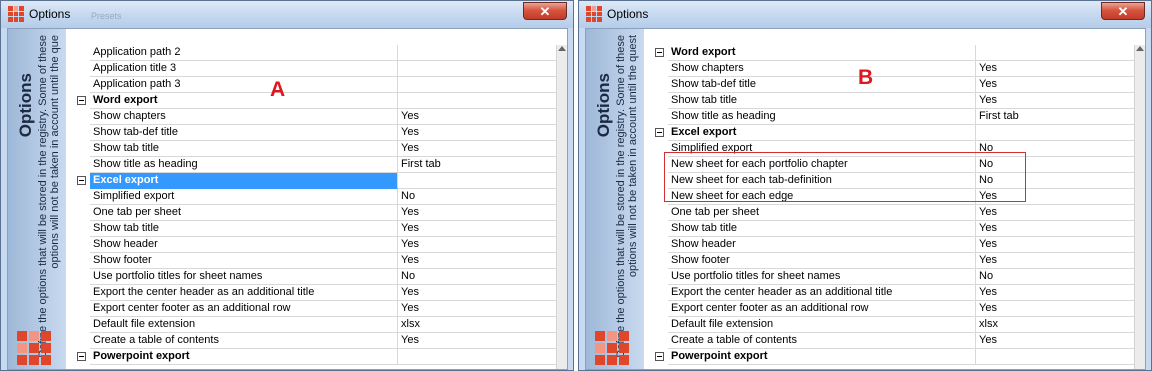 This screenshot has height=371, width=1152. Describe the element at coordinates (822, 133) in the screenshot. I see `category-label: Excel export` at that location.